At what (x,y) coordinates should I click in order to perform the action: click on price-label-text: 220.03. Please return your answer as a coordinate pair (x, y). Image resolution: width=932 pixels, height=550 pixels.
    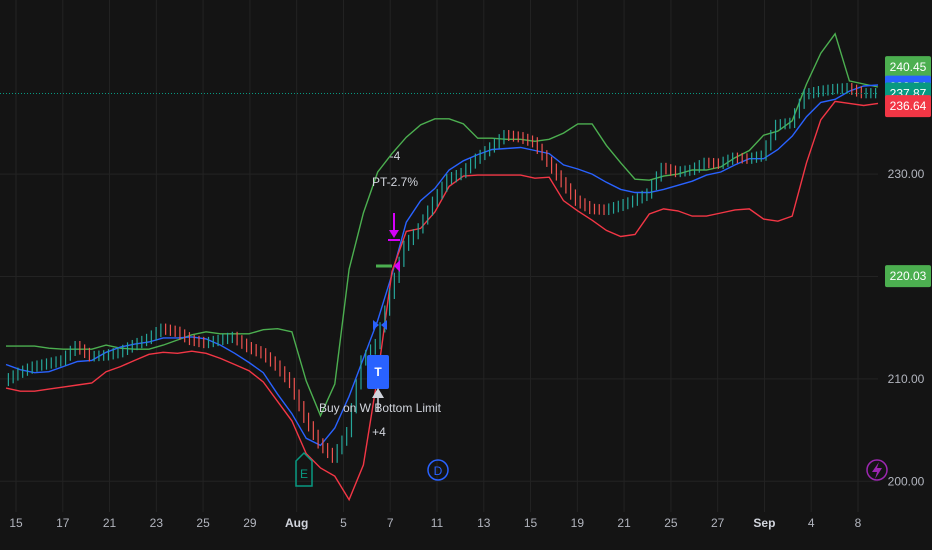
    Looking at the image, I should click on (908, 276).